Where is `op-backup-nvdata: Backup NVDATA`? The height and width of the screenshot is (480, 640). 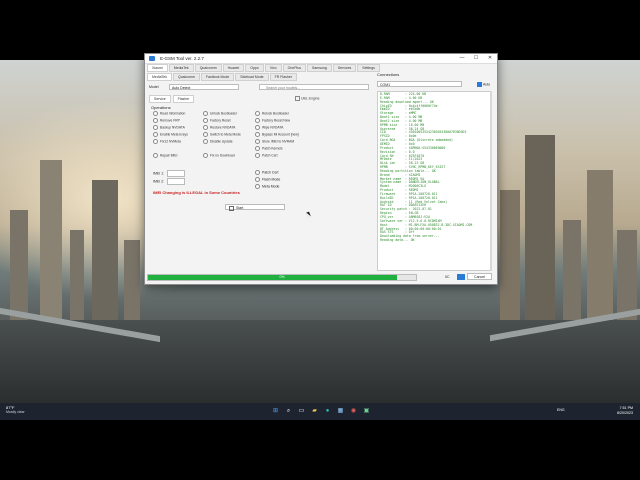
op-backup-nvdata: Backup NVDATA is located at coordinates (169, 127).